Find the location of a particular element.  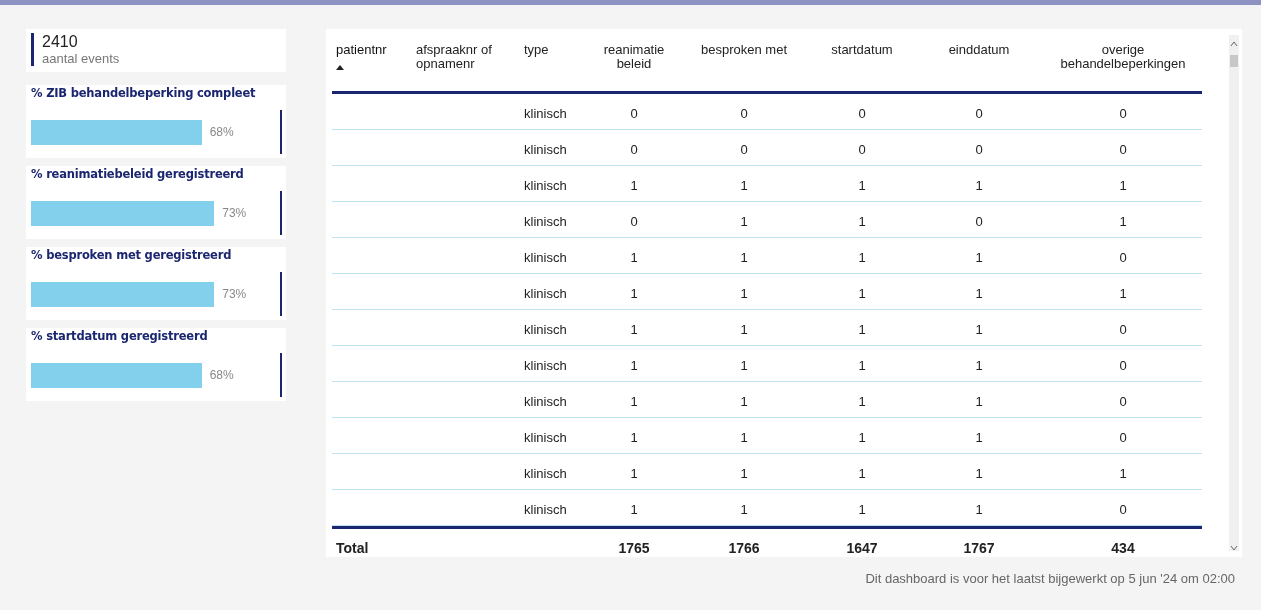

total-cell: 1765 is located at coordinates (634, 548).